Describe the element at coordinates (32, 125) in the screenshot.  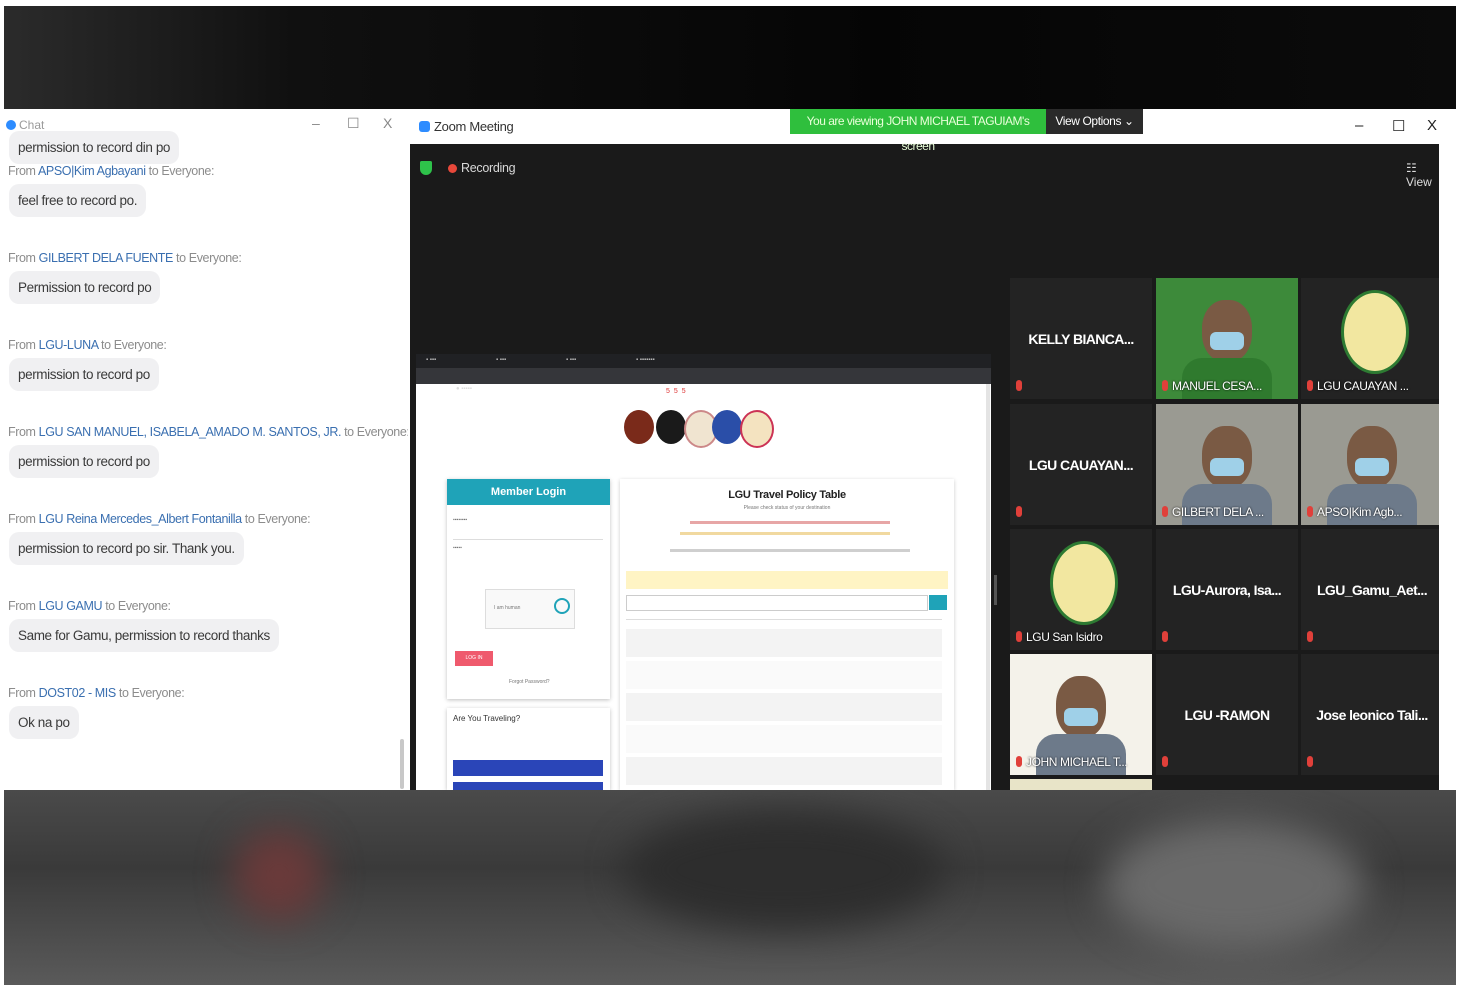
I see `chat-title: Chat` at that location.